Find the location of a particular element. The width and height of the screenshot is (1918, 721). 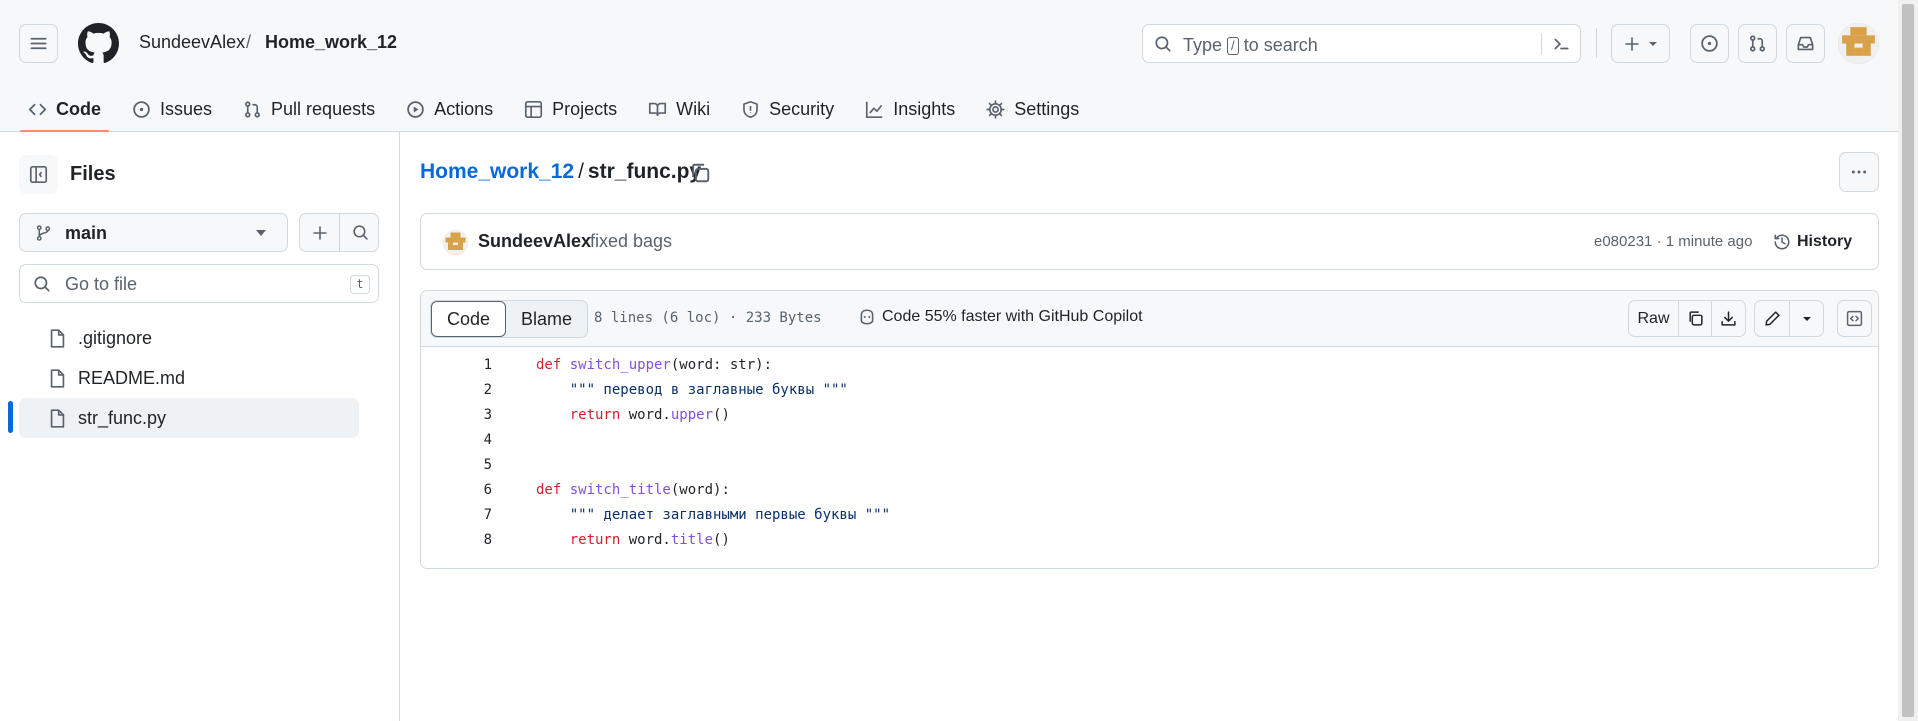

more-options-button is located at coordinates (1859, 172).